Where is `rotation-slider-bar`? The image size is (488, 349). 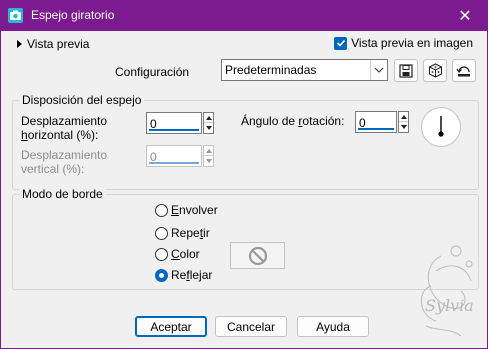
rotation-slider-bar is located at coordinates (376, 129).